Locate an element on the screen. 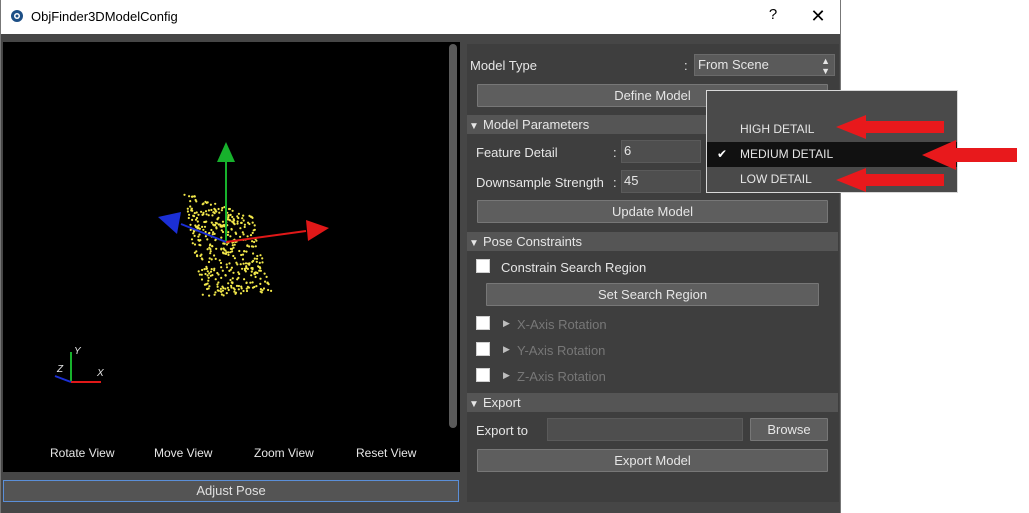  z-axis-rotation-checkbox is located at coordinates (483, 375).